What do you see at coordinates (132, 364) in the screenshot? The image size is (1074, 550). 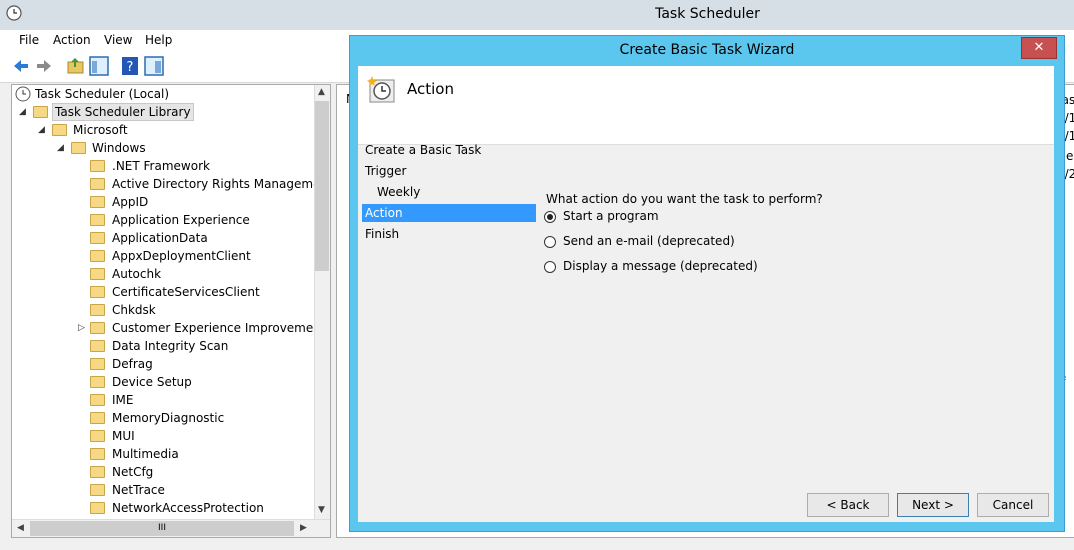 I see `tree-item-label: Defrag` at bounding box center [132, 364].